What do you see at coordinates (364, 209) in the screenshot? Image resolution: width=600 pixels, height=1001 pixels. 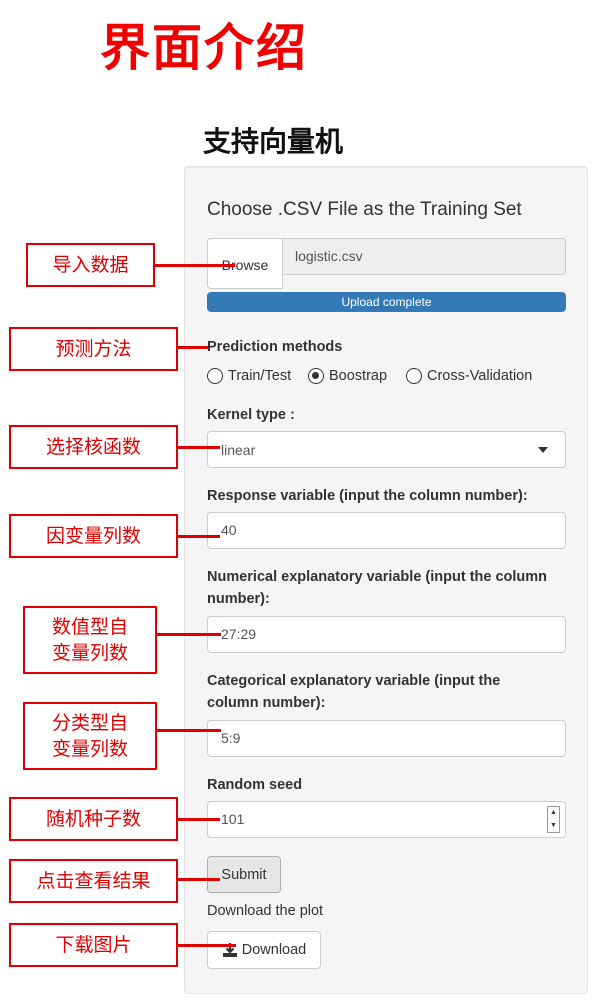 I see `file-heading: Choose .CSV File as the Training Set` at bounding box center [364, 209].